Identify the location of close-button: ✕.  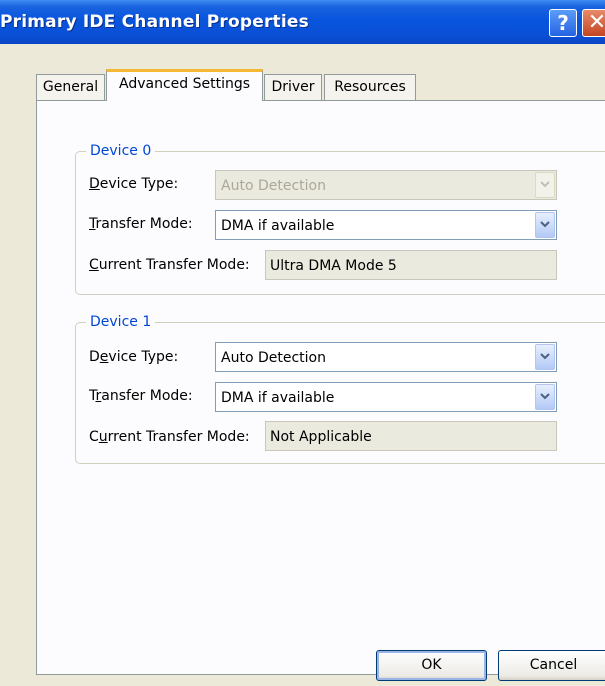
(593, 23).